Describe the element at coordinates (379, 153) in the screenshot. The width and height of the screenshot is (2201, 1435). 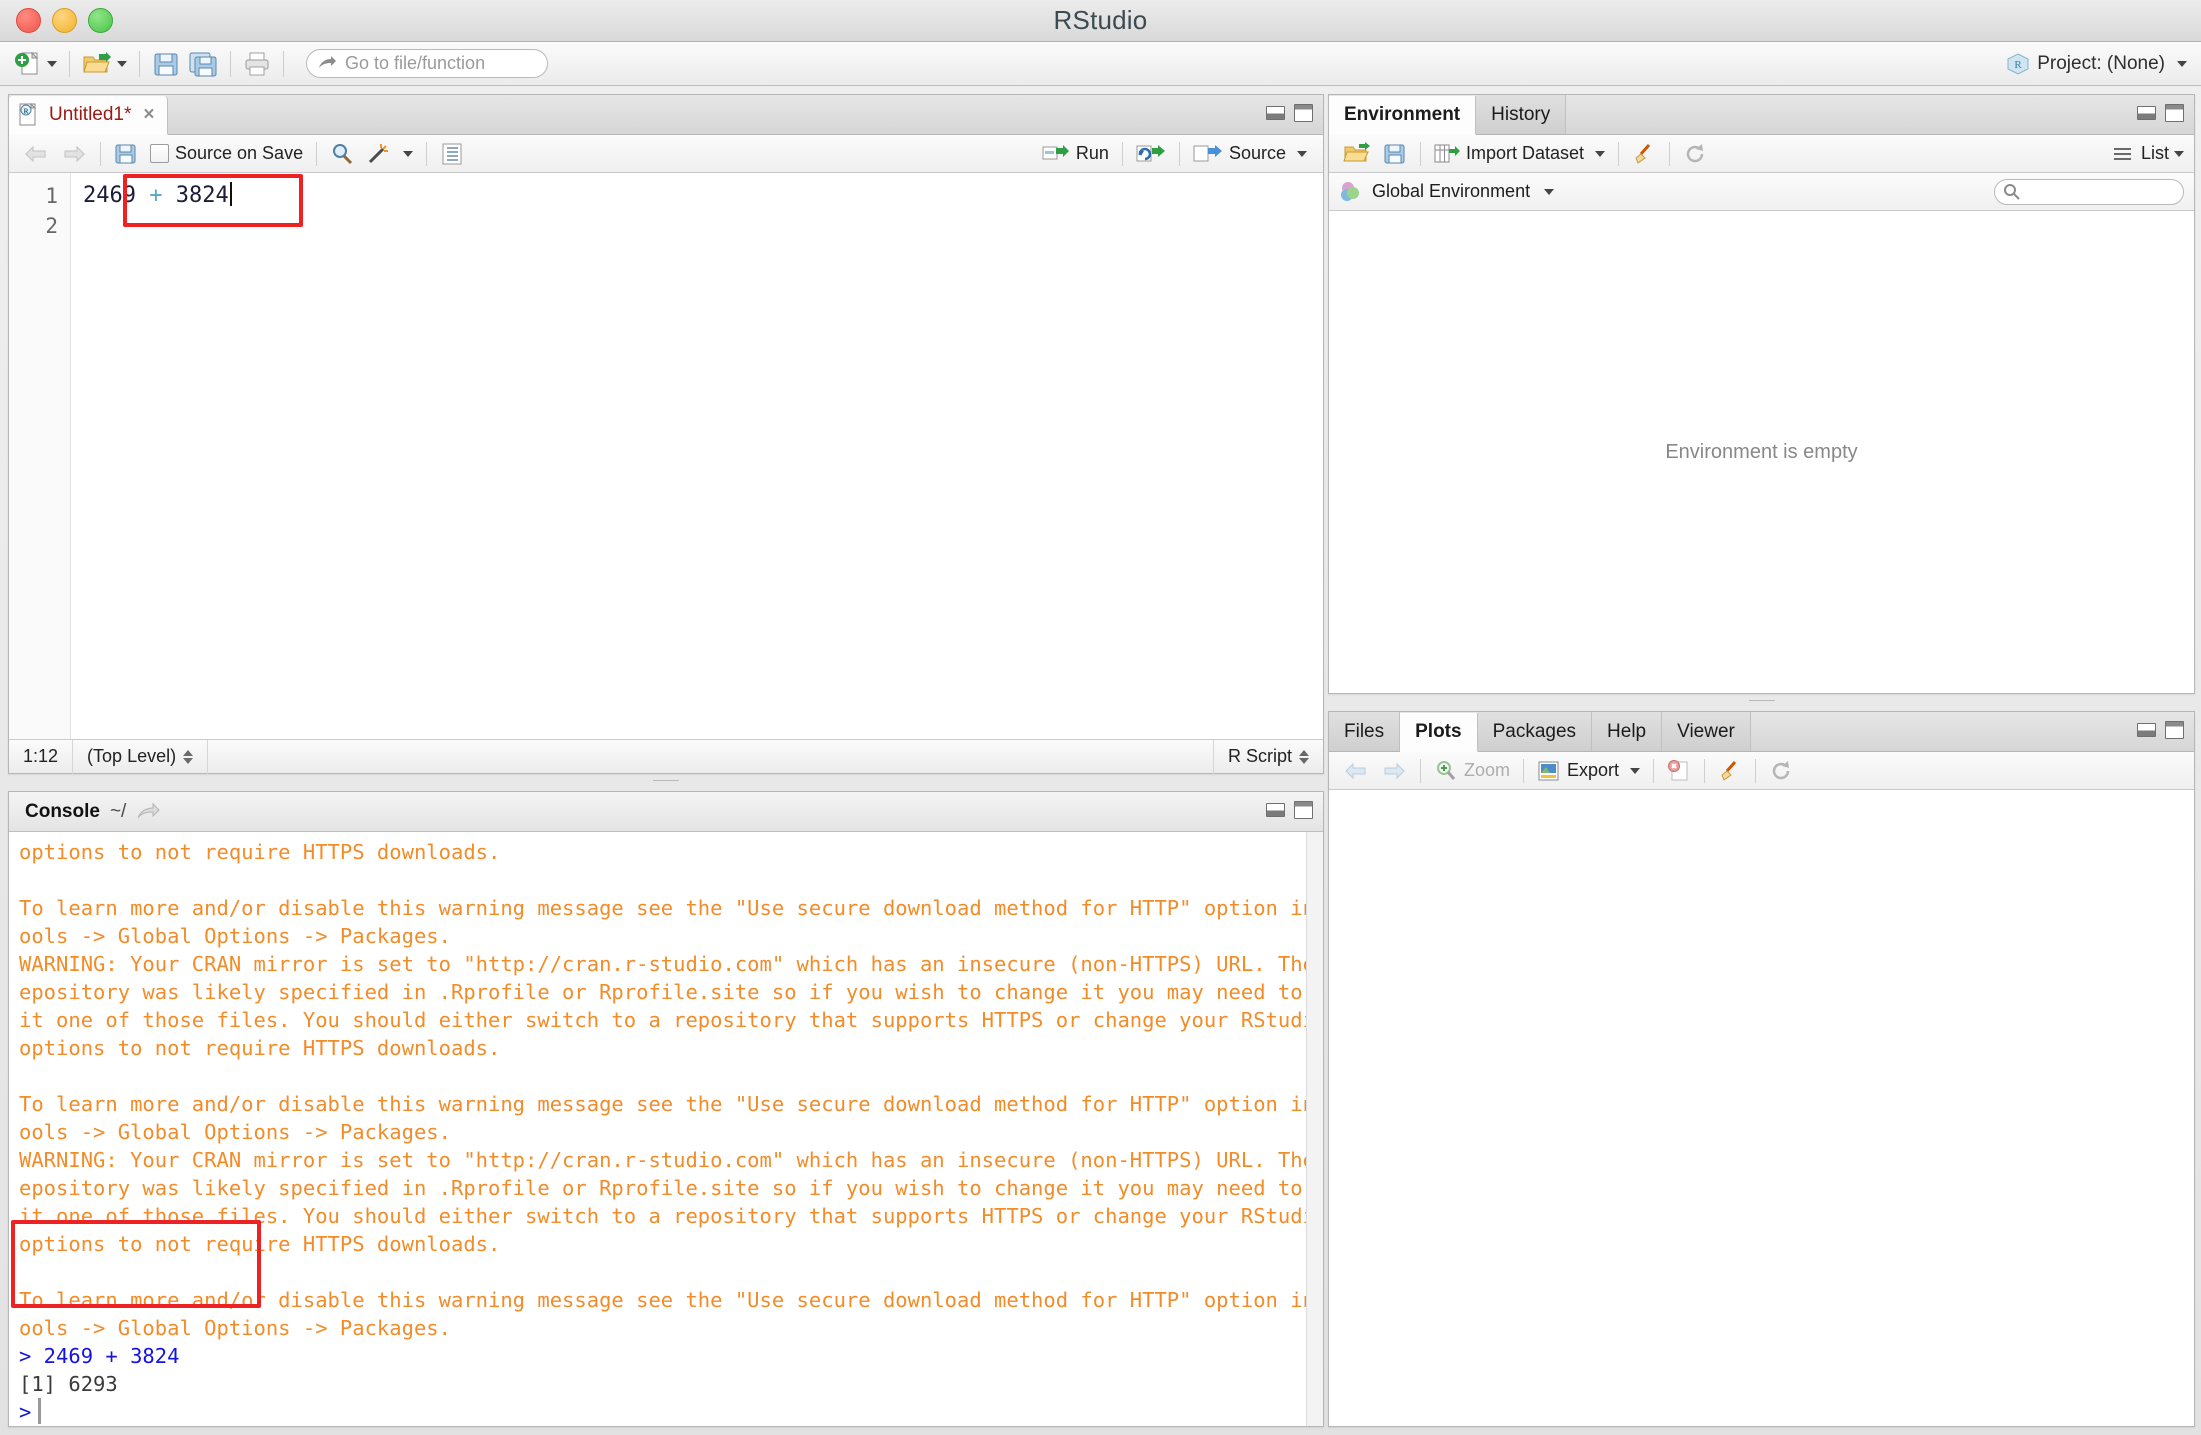
I see `magic-wand-icon` at that location.